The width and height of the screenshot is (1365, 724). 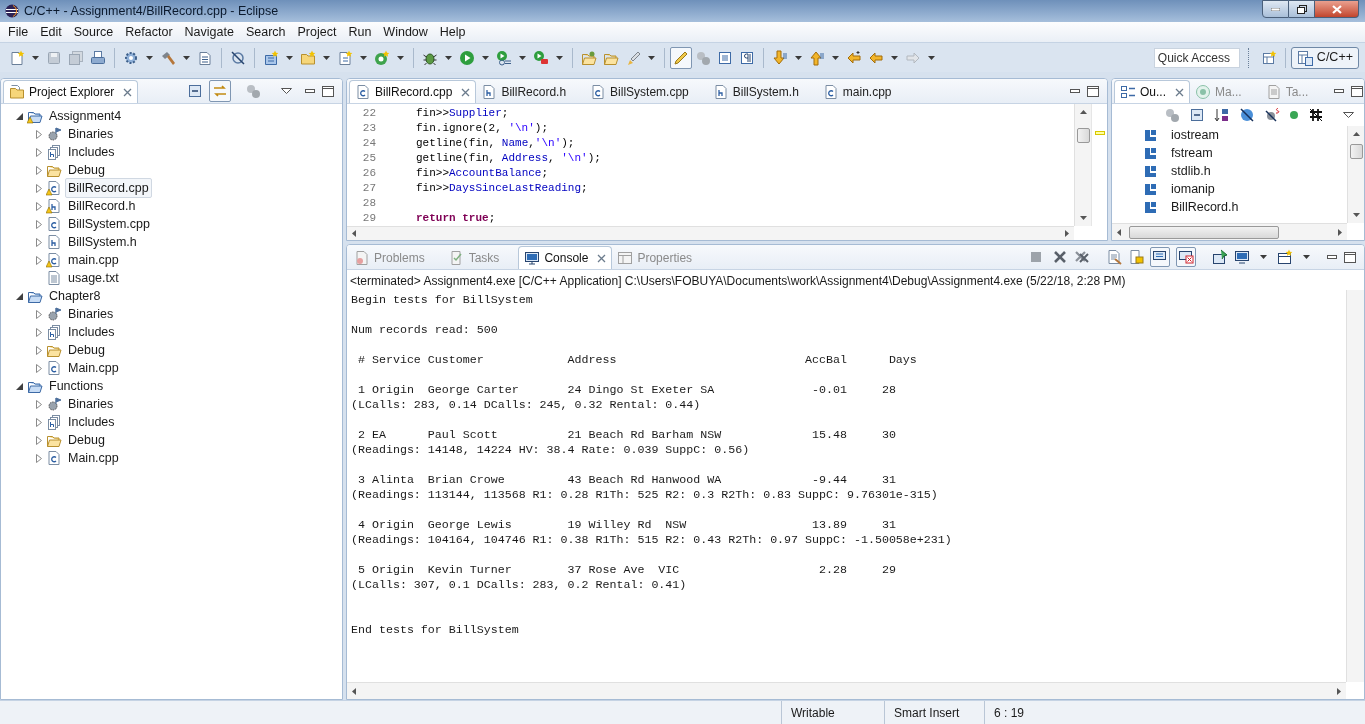 What do you see at coordinates (1192, 153) in the screenshot?
I see `outline-item: fstream` at bounding box center [1192, 153].